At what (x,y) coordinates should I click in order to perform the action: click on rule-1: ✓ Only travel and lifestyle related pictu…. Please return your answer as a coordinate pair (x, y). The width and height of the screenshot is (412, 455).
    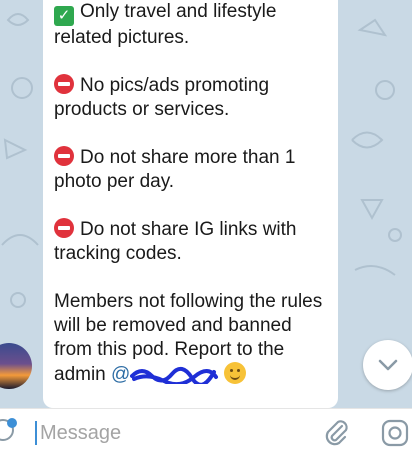
    Looking at the image, I should click on (165, 24).